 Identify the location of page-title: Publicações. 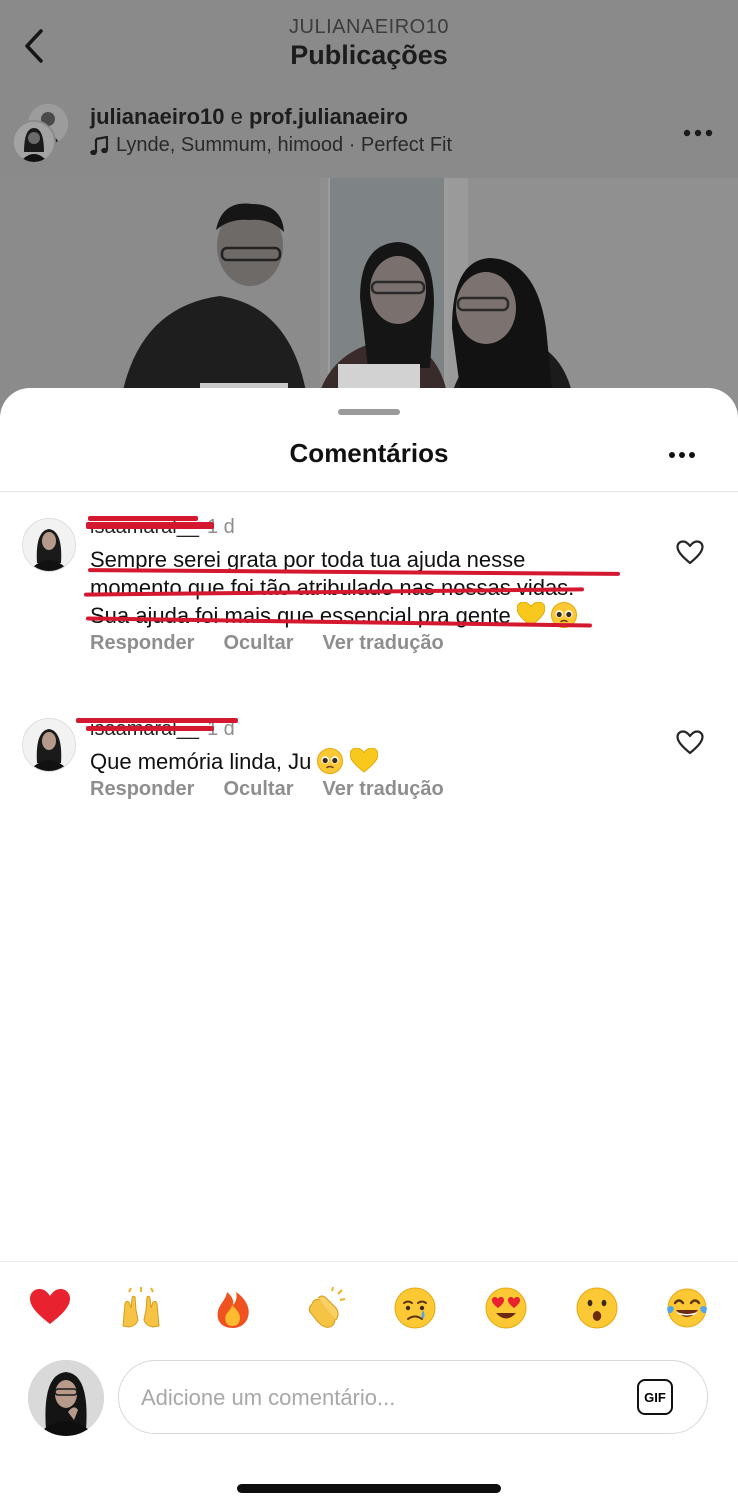
(369, 55).